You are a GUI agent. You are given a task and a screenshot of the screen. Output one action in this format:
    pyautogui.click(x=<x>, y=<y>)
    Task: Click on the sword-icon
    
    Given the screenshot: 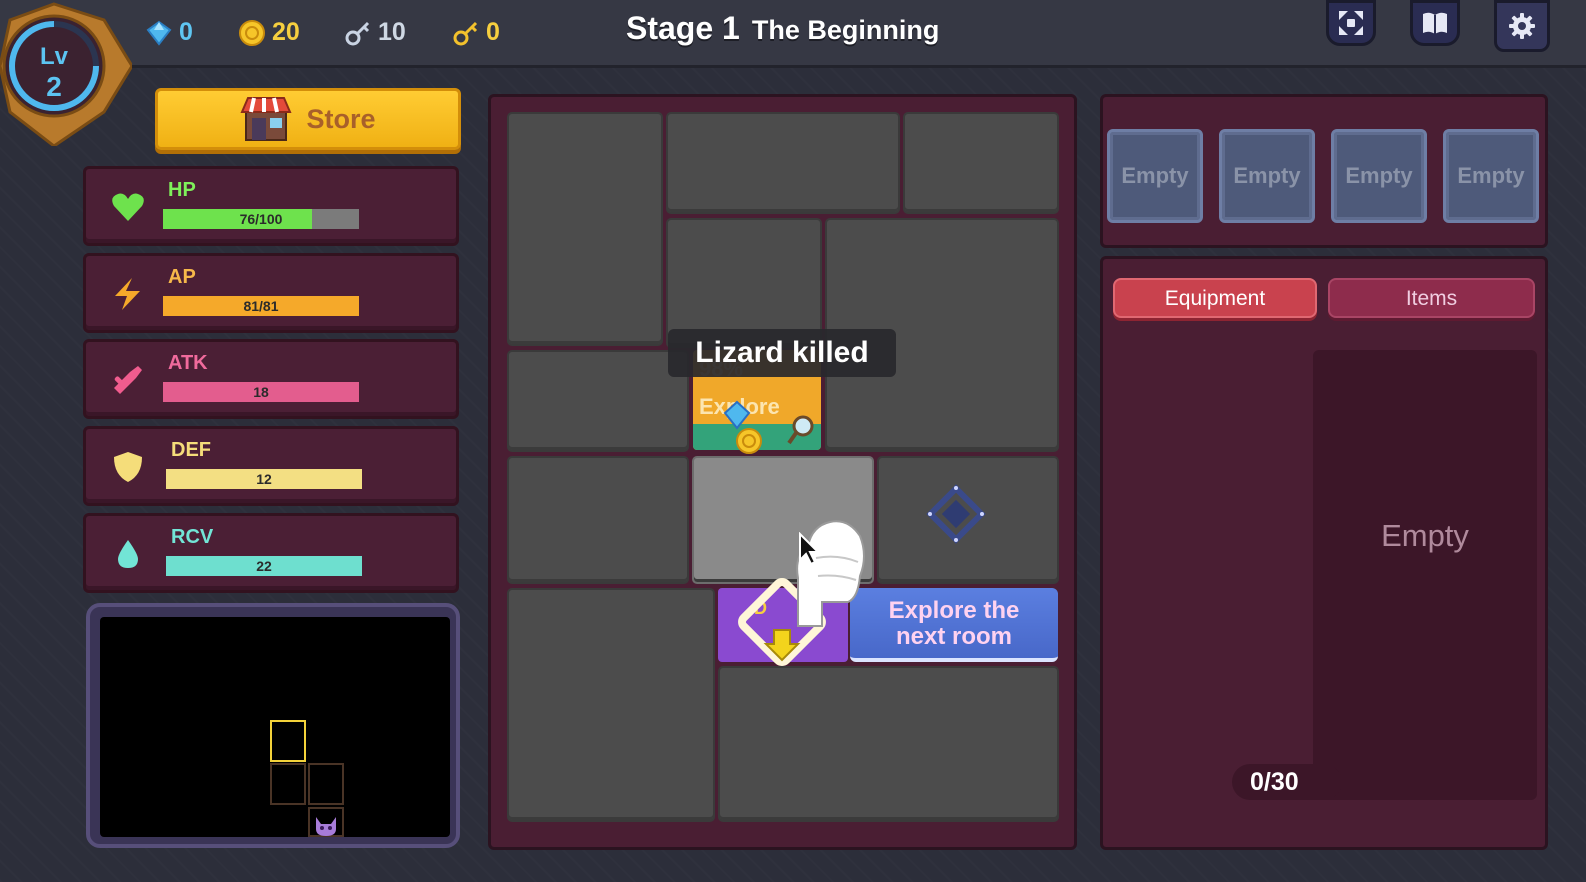 What is the action you would take?
    pyautogui.click(x=128, y=380)
    